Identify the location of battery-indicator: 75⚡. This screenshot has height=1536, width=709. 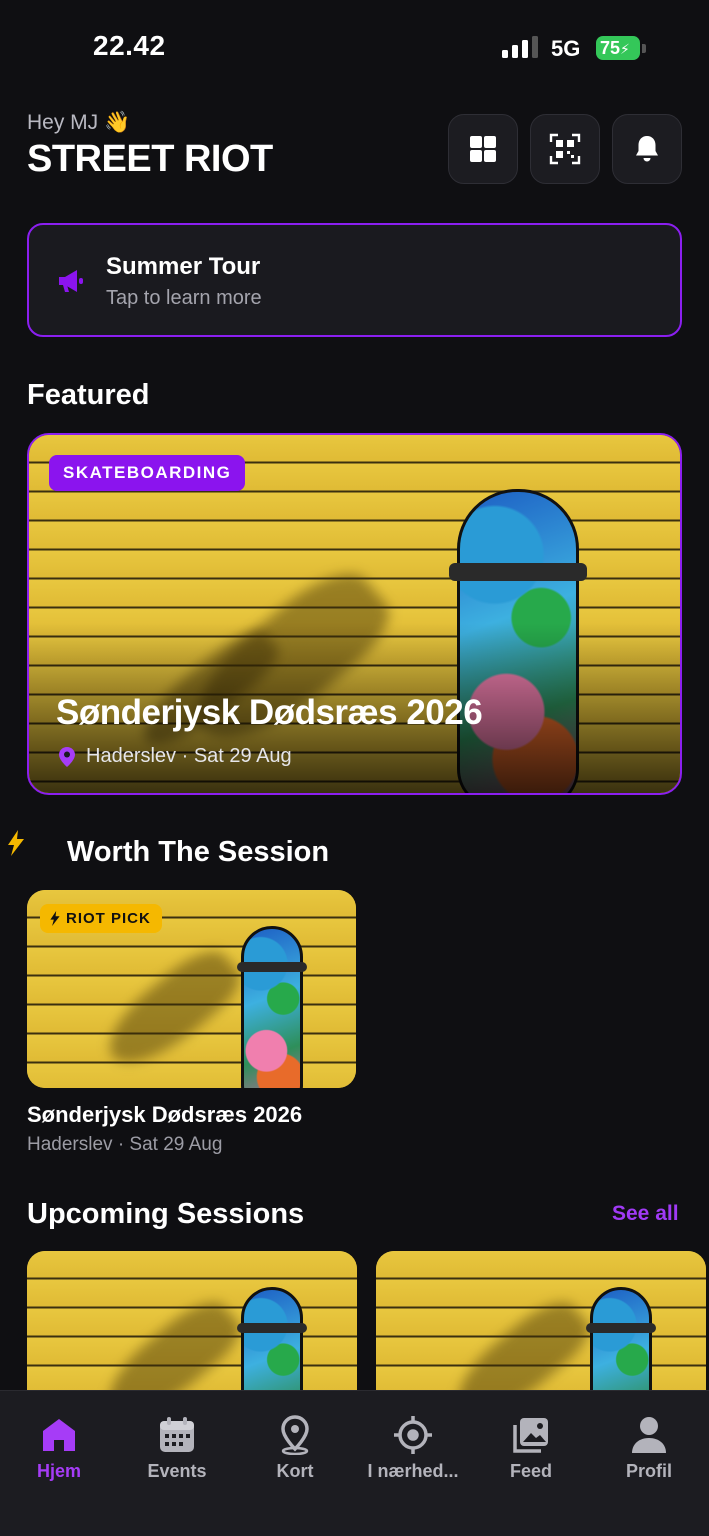
(618, 48).